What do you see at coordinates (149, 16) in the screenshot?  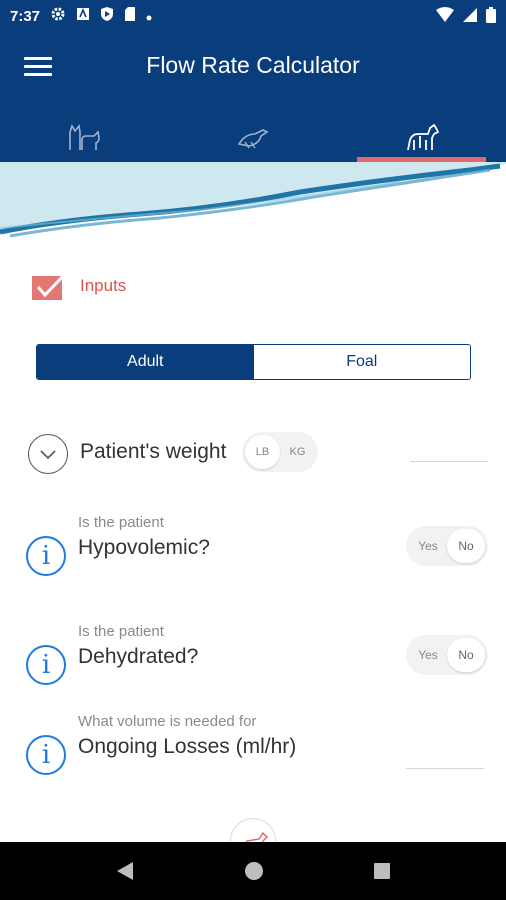 I see `dot-icon` at bounding box center [149, 16].